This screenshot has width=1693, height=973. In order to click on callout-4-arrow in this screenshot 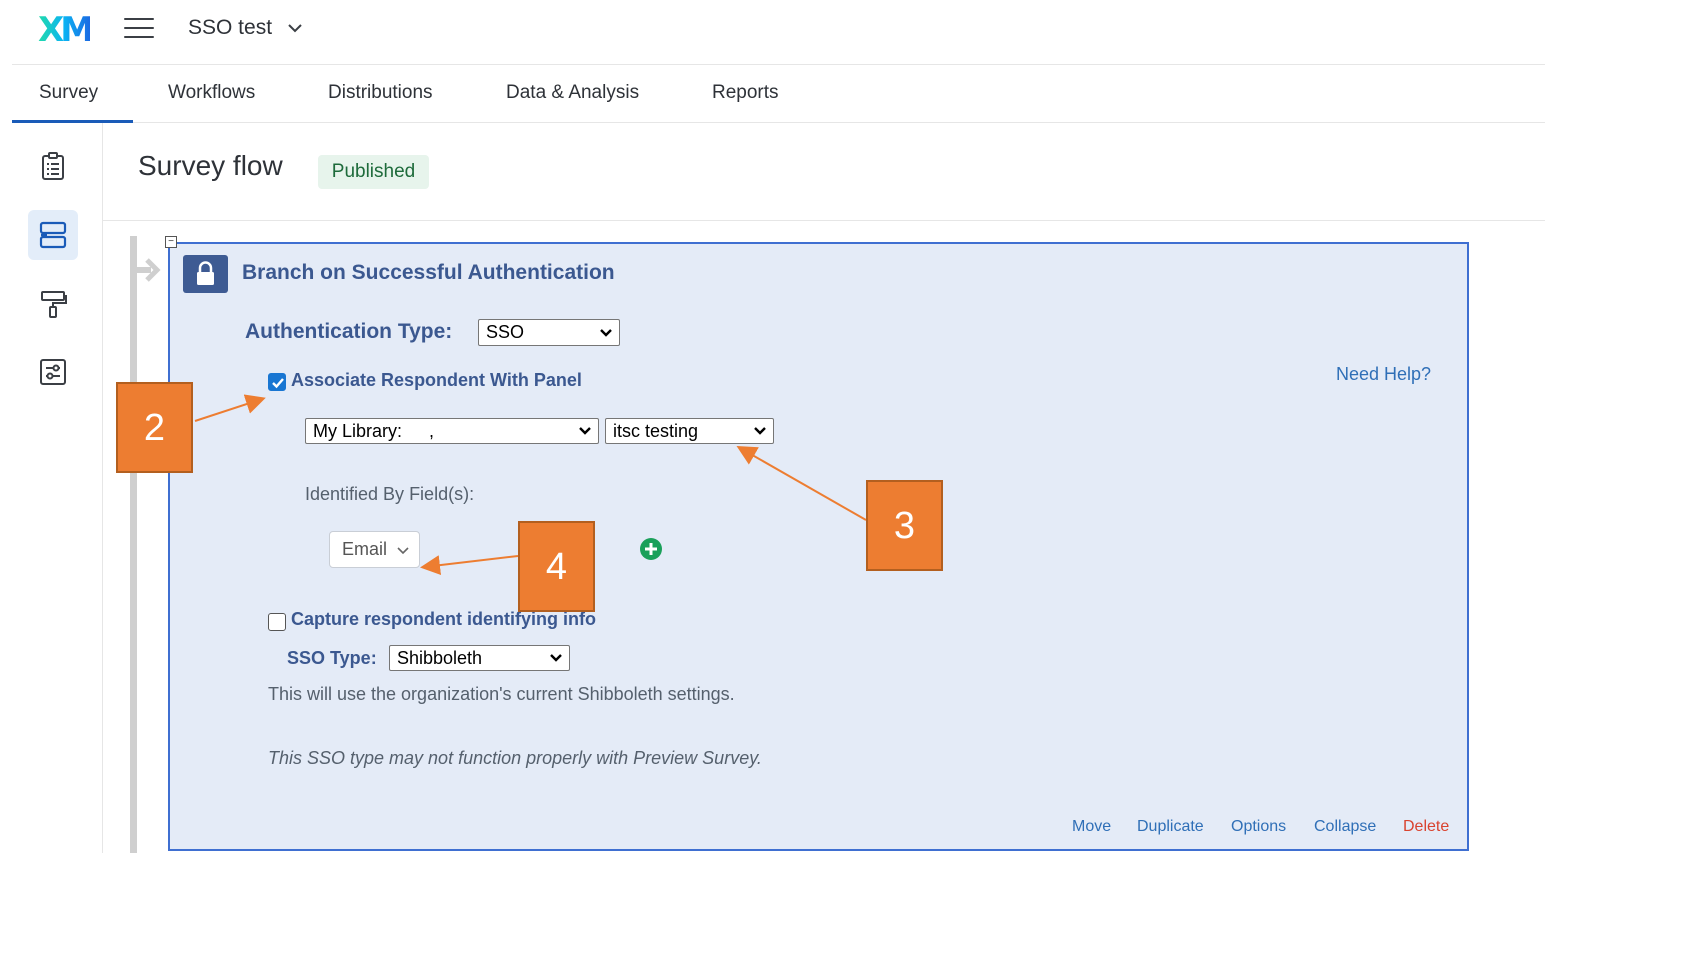, I will do `click(469, 565)`.